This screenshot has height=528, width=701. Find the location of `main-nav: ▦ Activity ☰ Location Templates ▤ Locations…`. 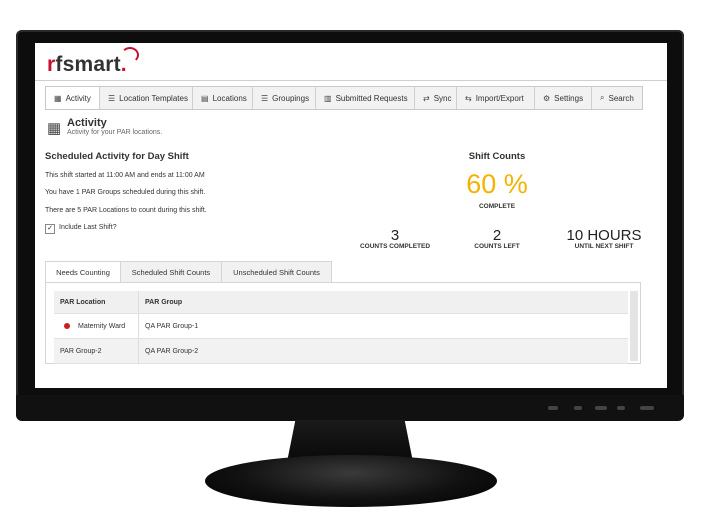

main-nav: ▦ Activity ☰ Location Templates ▤ Locations… is located at coordinates (344, 98).